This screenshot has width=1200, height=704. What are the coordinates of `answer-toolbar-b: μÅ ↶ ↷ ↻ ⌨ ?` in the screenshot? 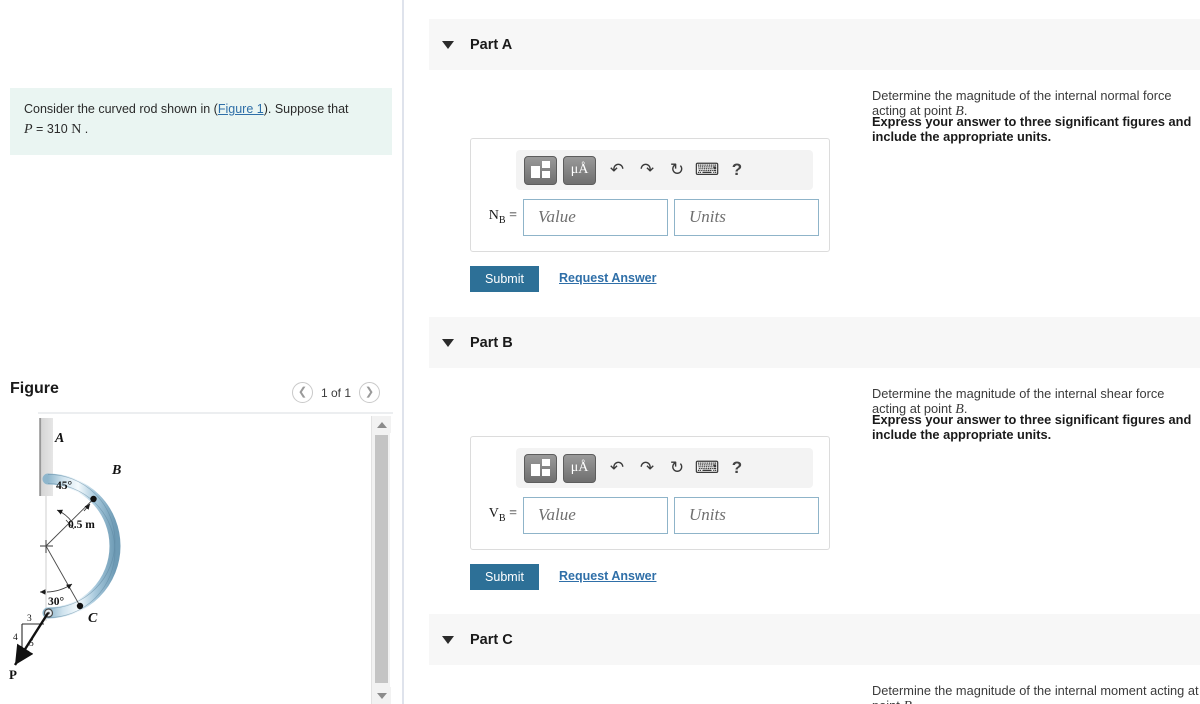 It's located at (664, 468).